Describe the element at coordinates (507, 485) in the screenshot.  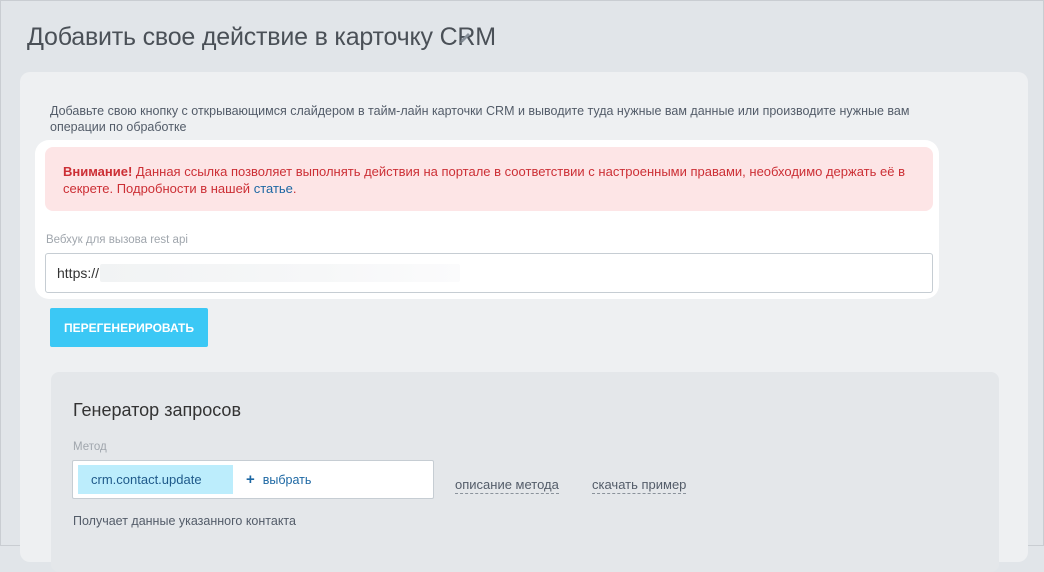
I see `method-description-link: описание метода` at that location.